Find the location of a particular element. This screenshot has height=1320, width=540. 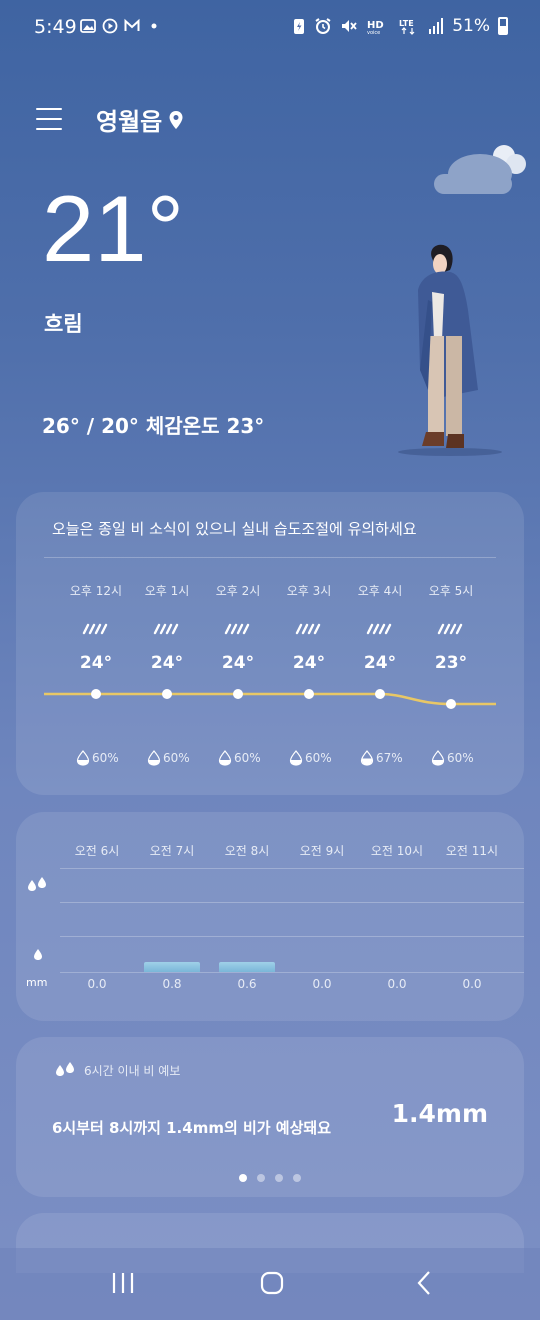

status-system-icons: HD voice LTE 51% is located at coordinates (400, 26).